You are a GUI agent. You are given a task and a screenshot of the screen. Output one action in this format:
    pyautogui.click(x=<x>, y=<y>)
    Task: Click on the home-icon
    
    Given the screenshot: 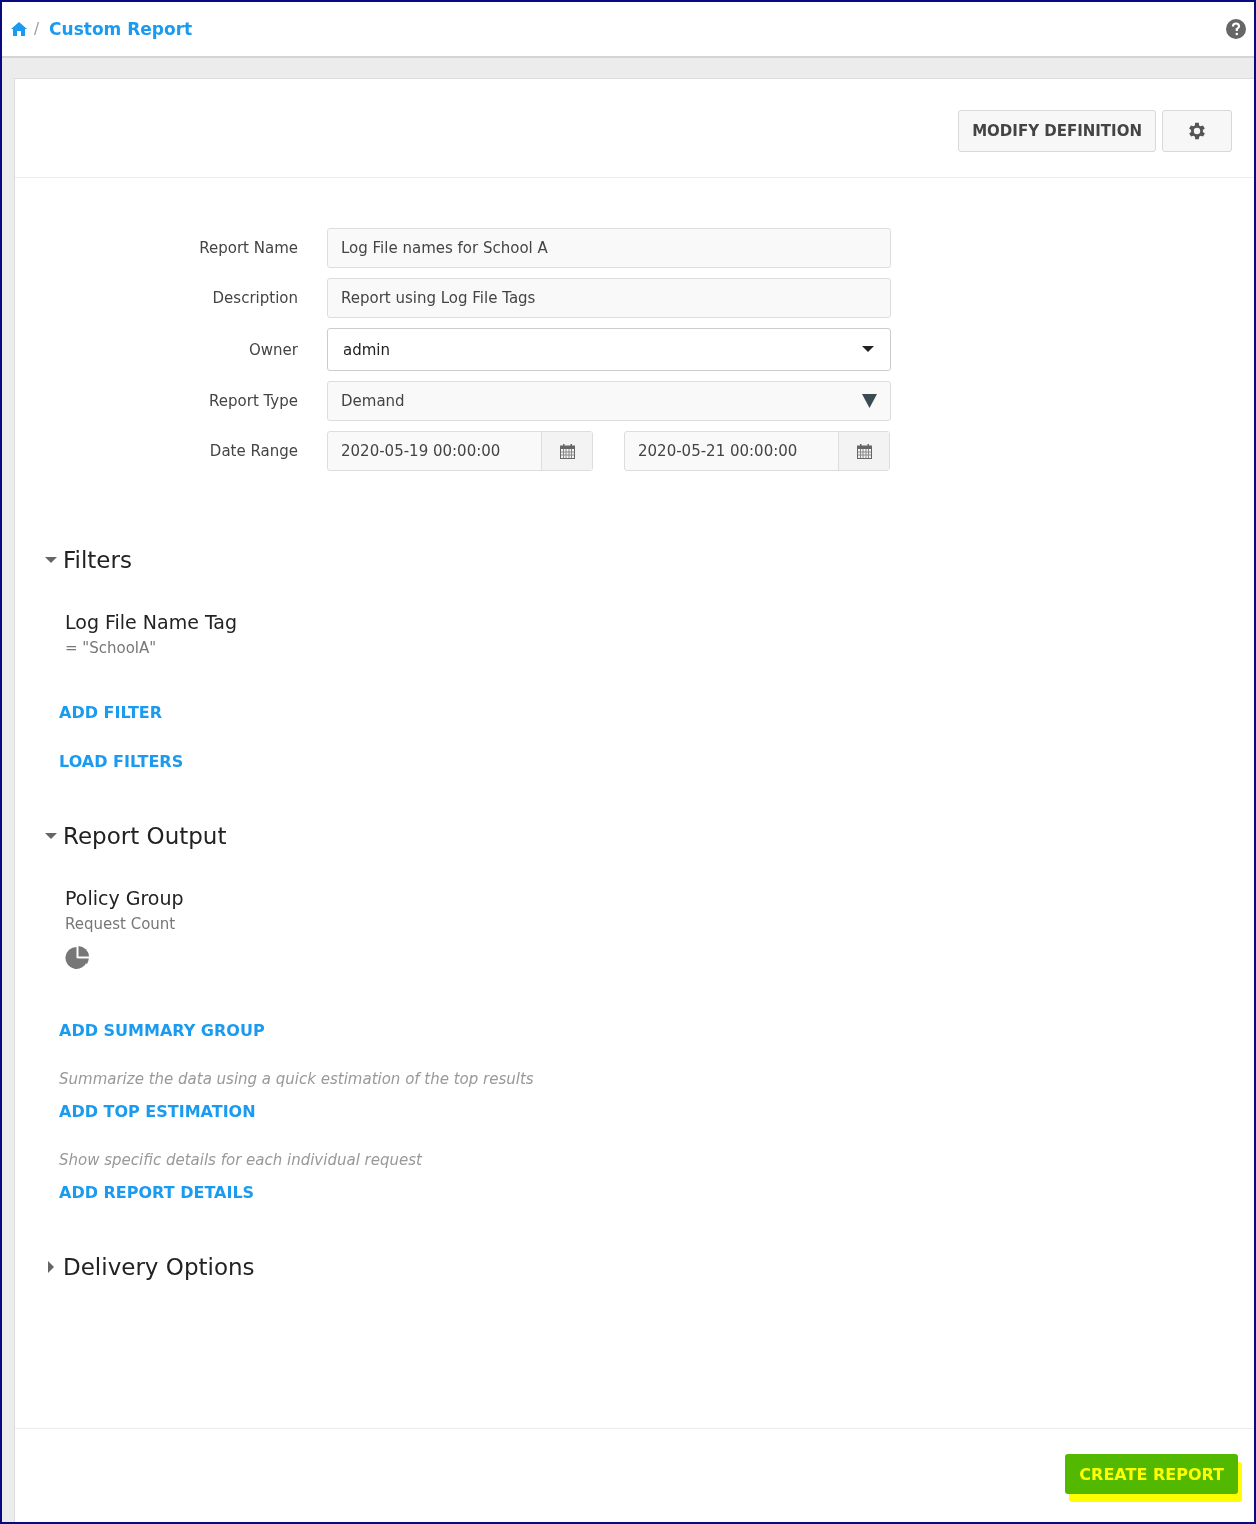 What is the action you would take?
    pyautogui.click(x=19, y=29)
    